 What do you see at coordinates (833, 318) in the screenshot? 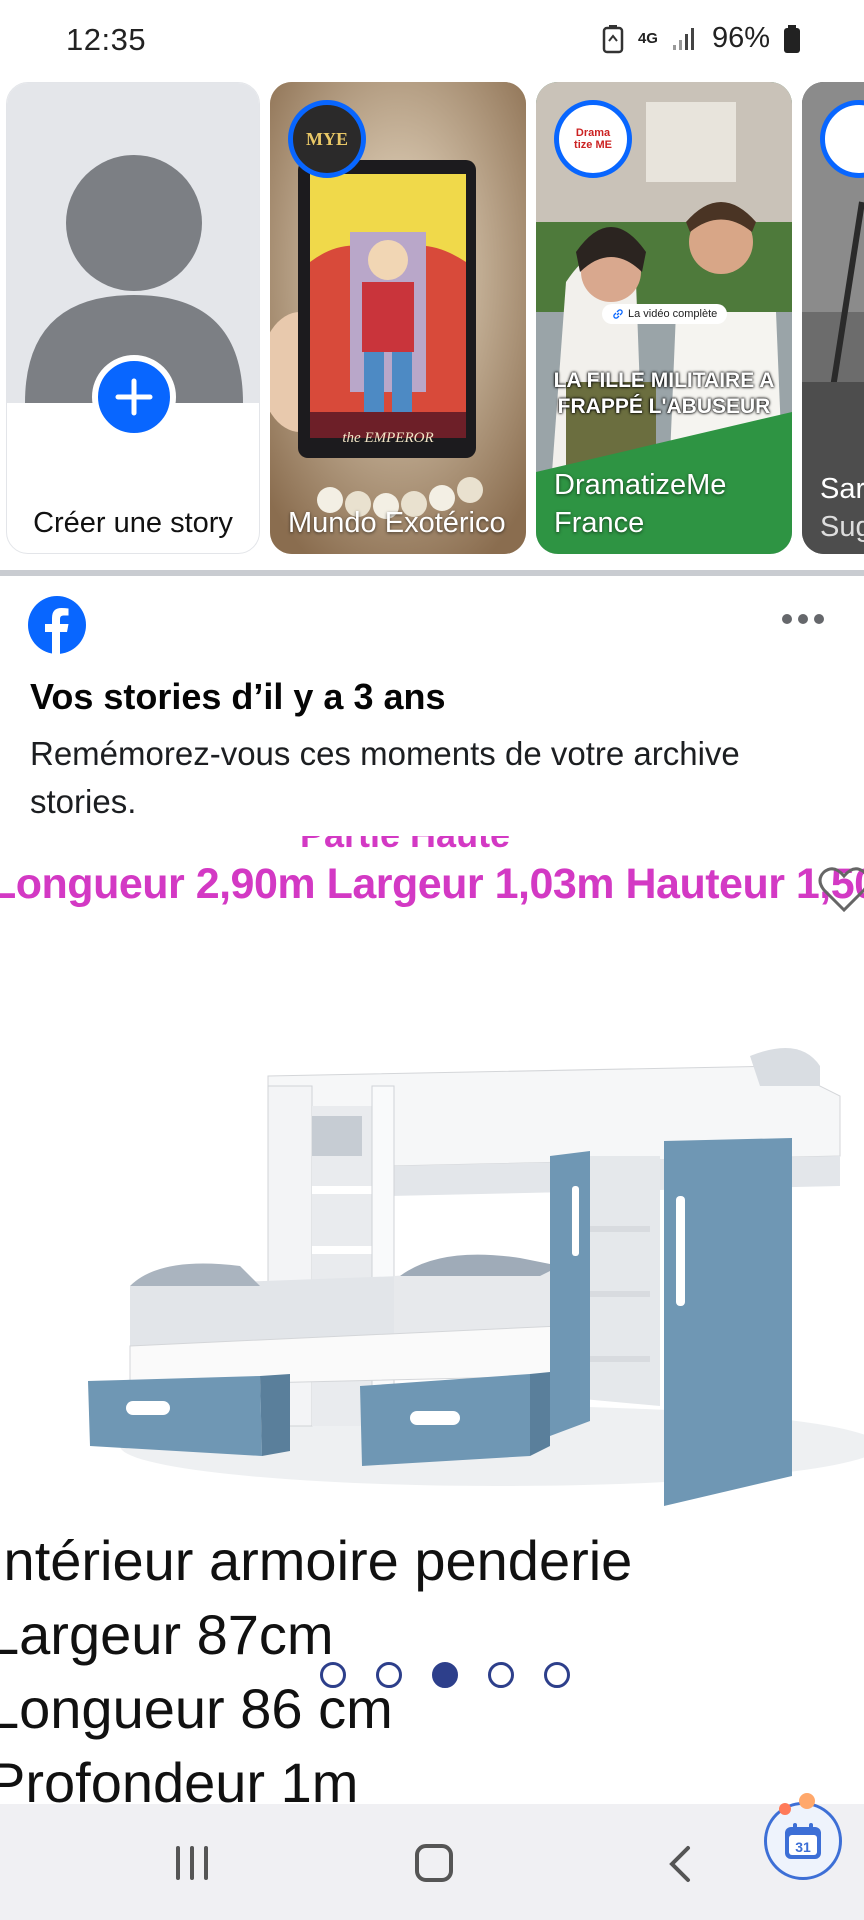
I see `story-card-partial: Sar Sug` at bounding box center [833, 318].